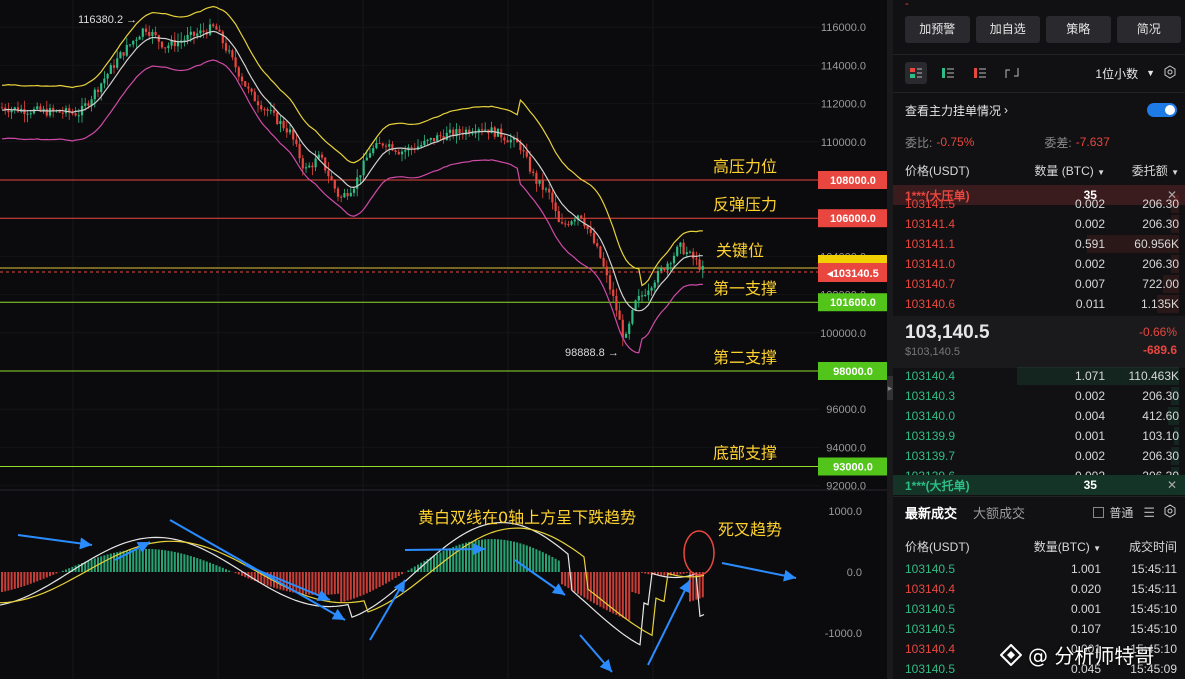  I want to click on depth-icon, so click(1012, 73).